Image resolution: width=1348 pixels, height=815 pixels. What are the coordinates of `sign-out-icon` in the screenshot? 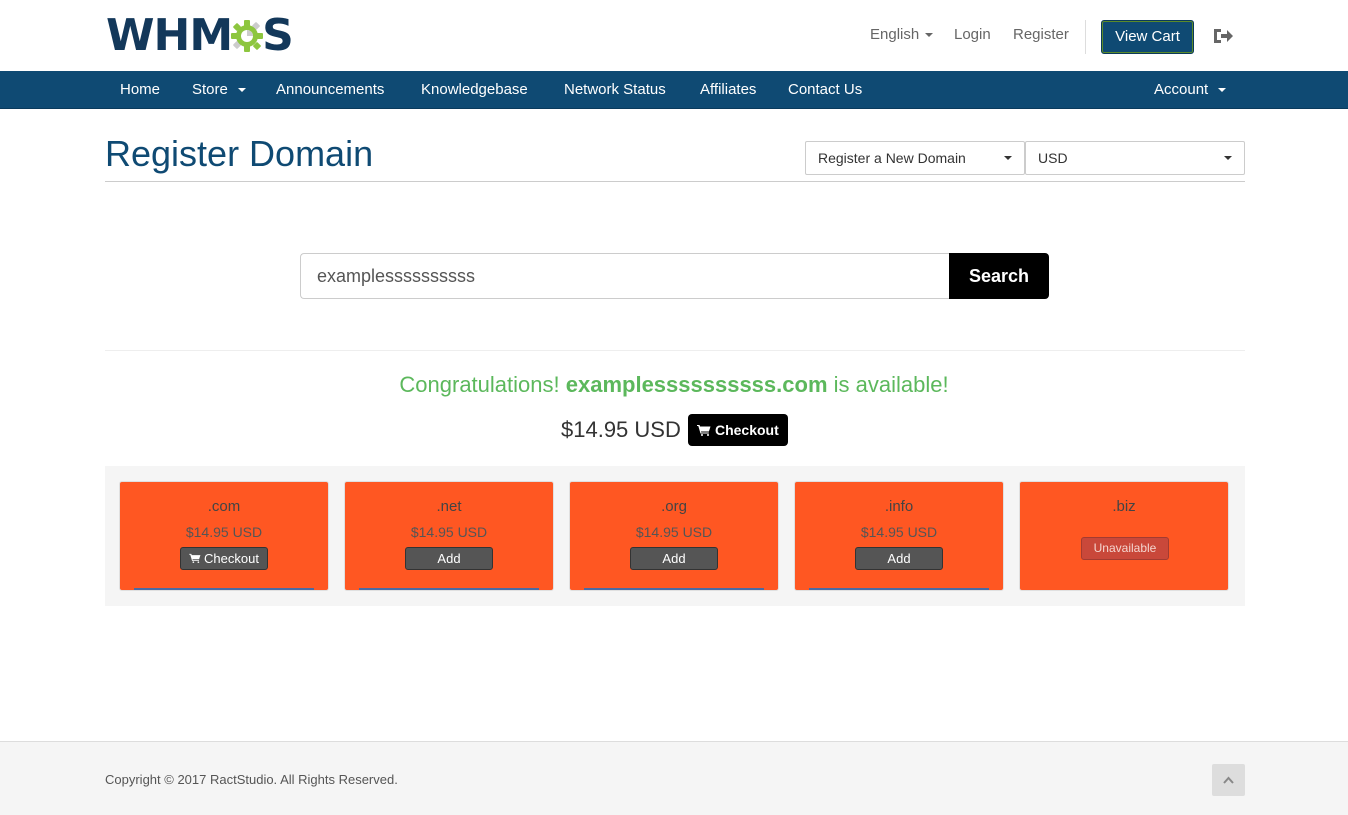 It's located at (1223, 36).